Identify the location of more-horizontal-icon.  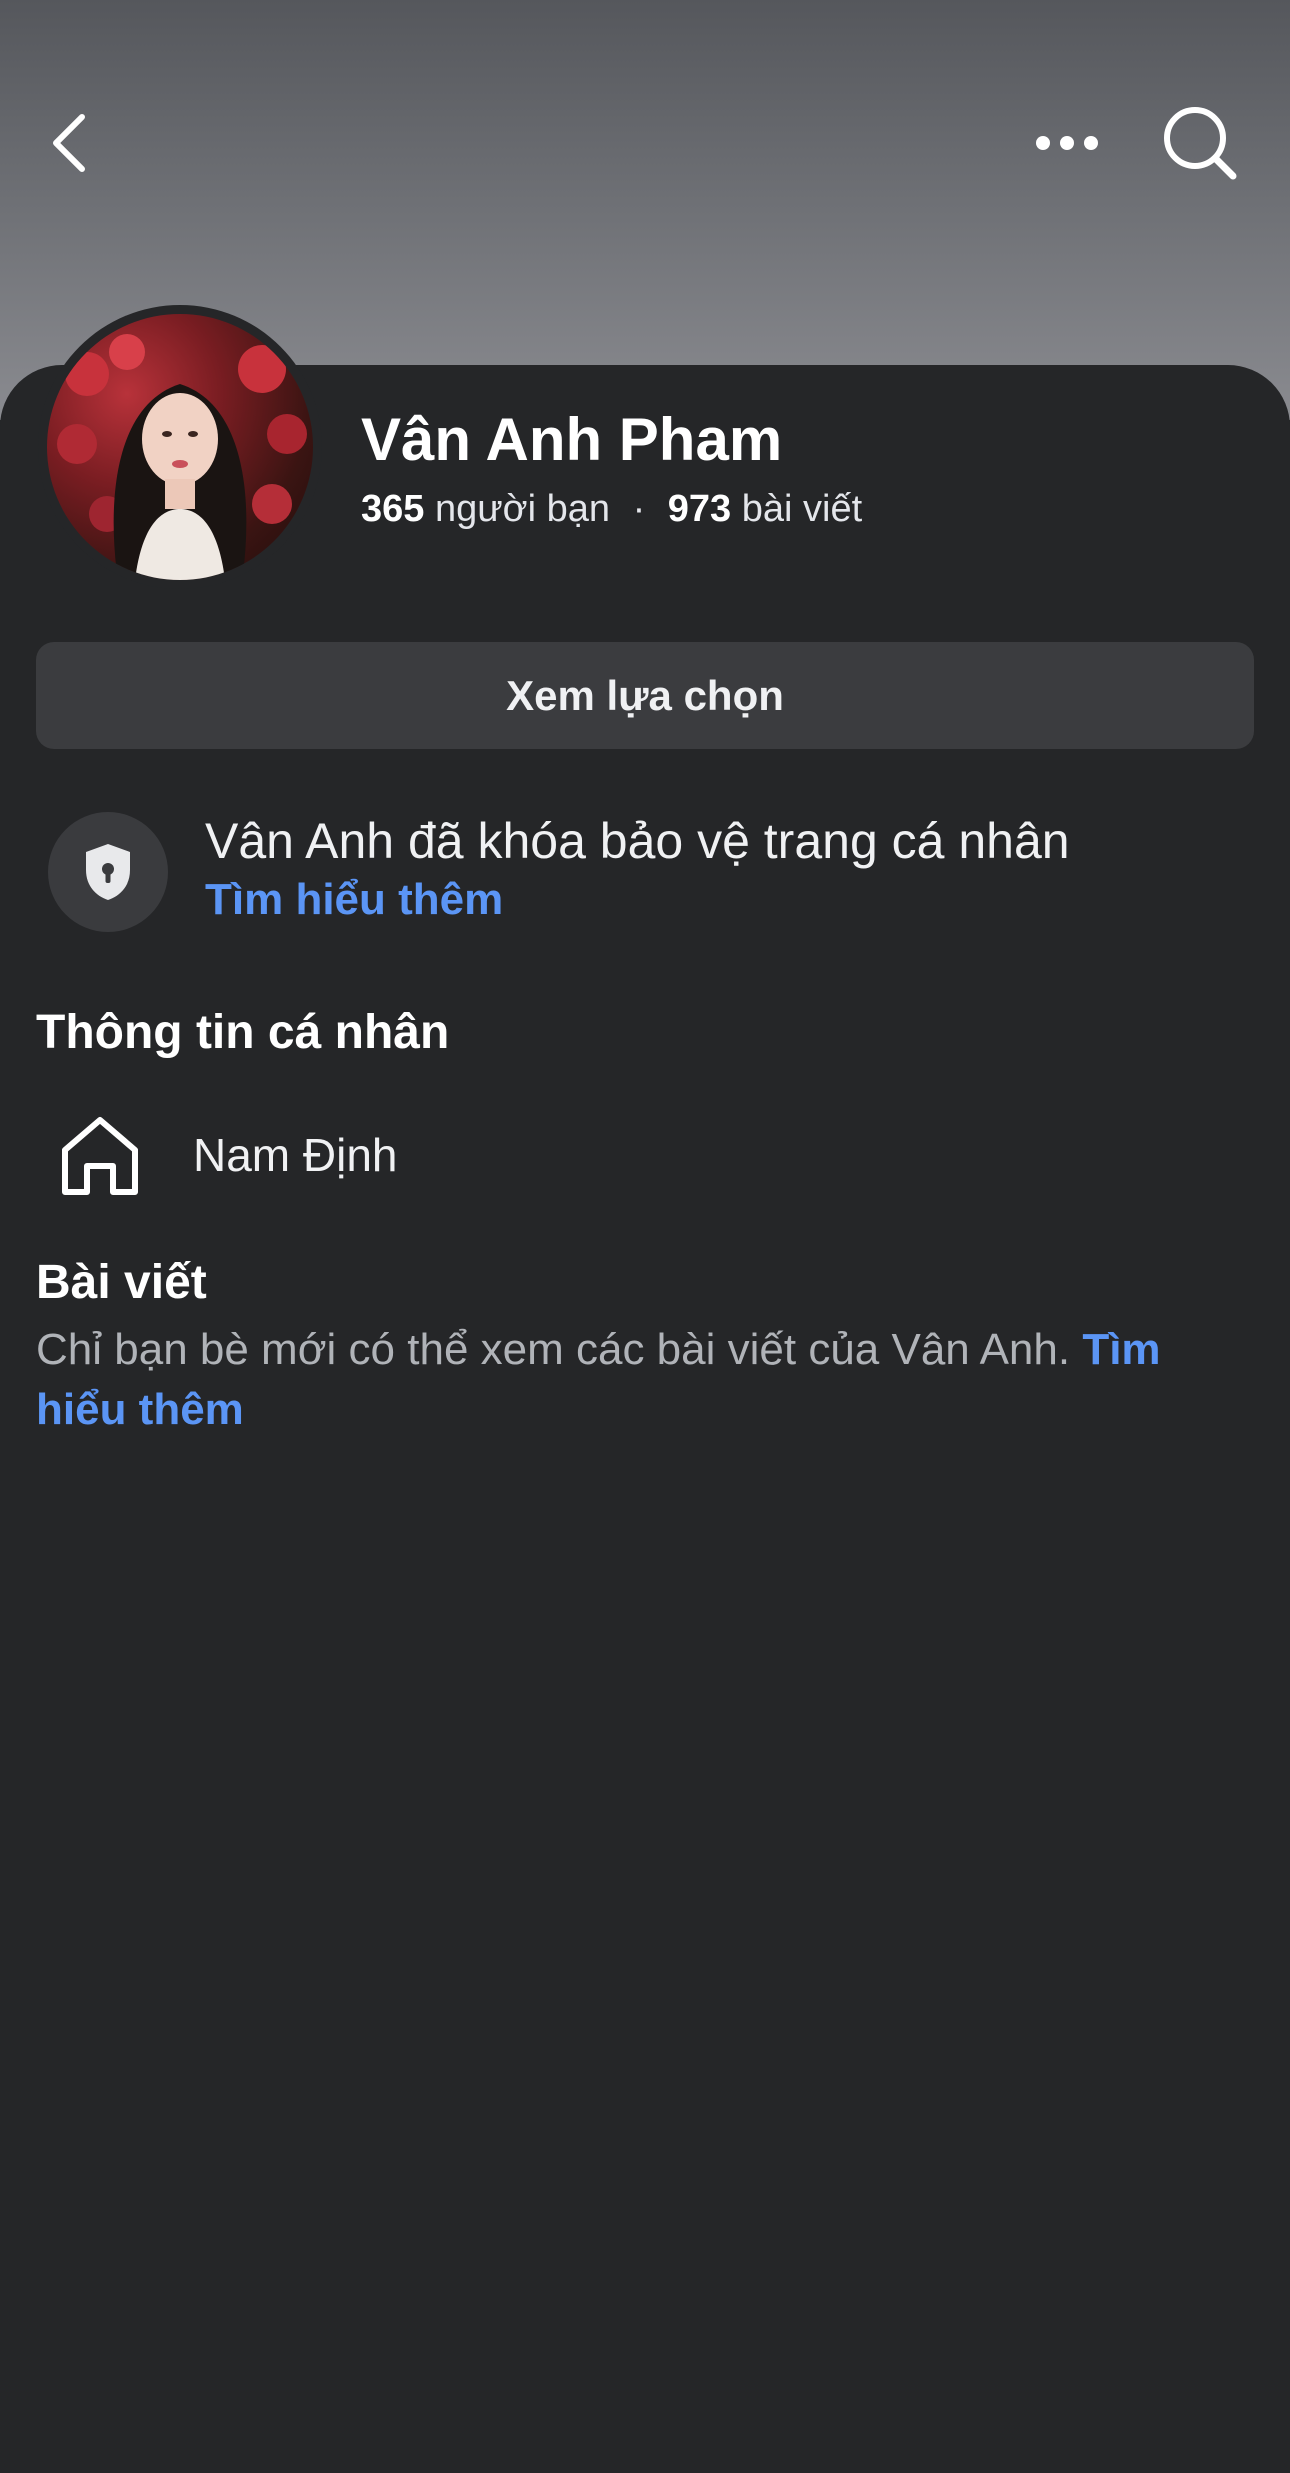
(1067, 143).